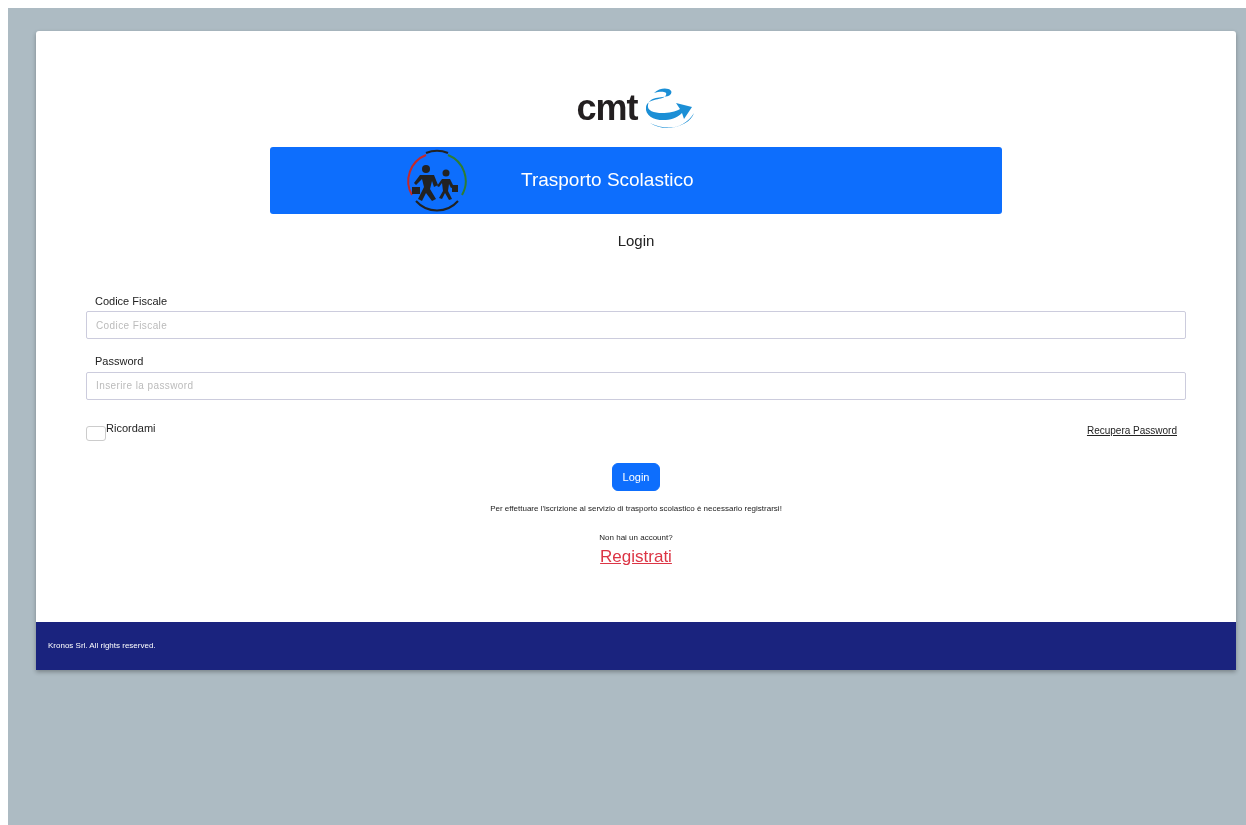 This screenshot has height=825, width=1246. Describe the element at coordinates (1131, 430) in the screenshot. I see `recover-password-link: Recupera Password` at that location.